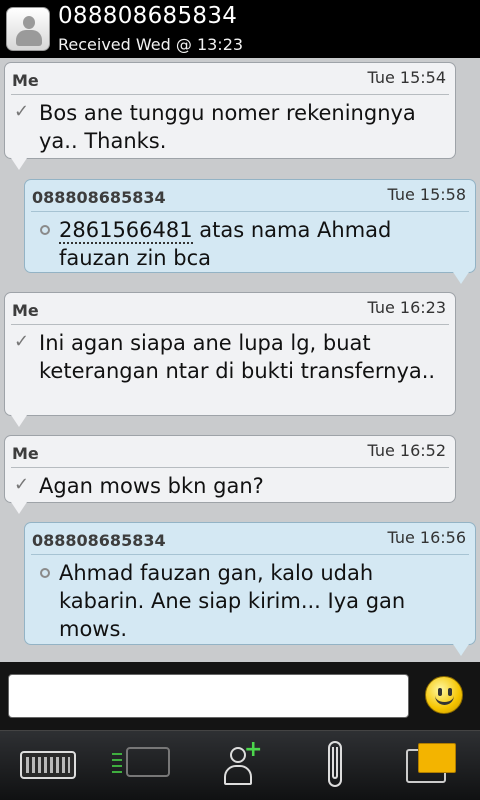 The height and width of the screenshot is (800, 480). Describe the element at coordinates (29, 22) in the screenshot. I see `avatar-head` at that location.